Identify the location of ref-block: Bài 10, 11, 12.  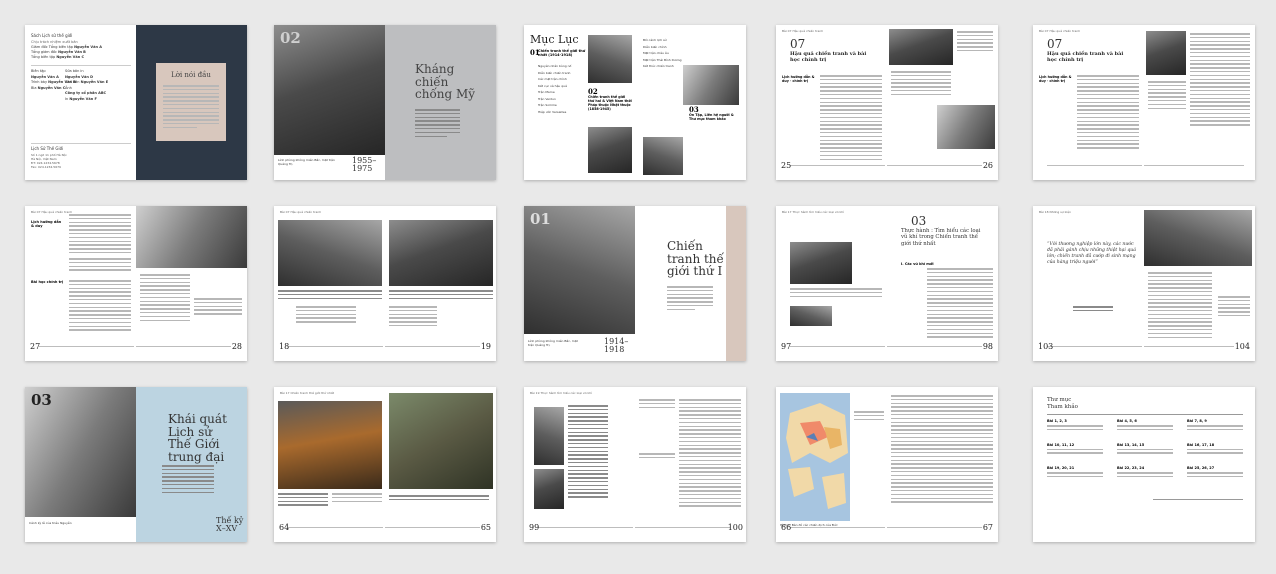
(1075, 450).